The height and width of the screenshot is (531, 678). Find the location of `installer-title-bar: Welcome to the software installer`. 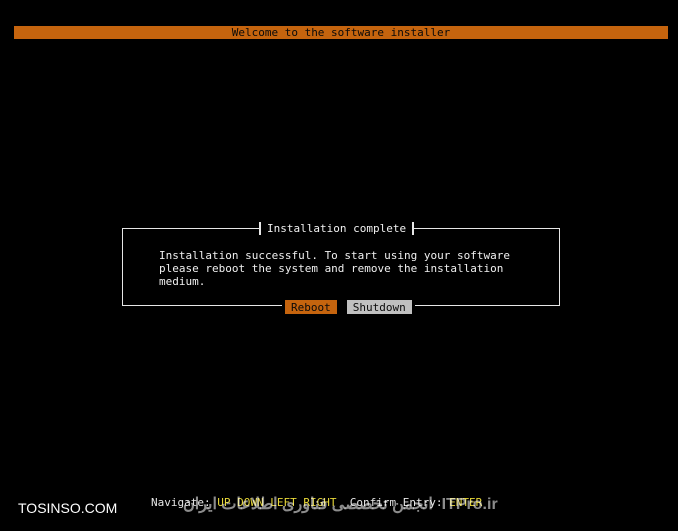

installer-title-bar: Welcome to the software installer is located at coordinates (341, 32).